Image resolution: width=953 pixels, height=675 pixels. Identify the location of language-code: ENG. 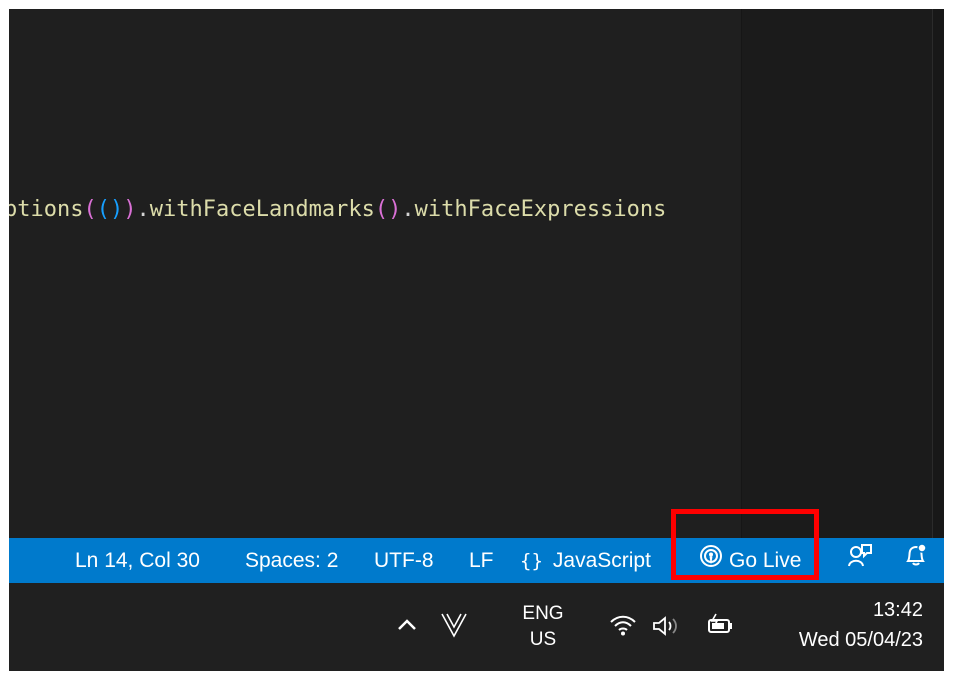
(543, 613).